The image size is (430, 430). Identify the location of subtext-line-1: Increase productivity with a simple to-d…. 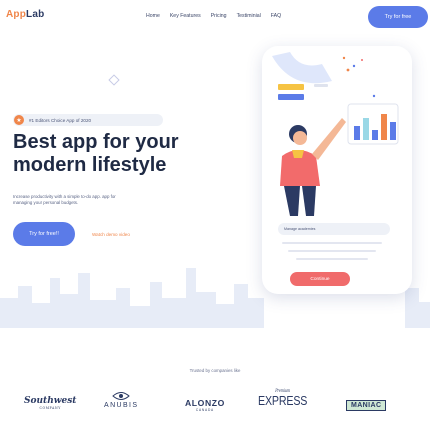
(64, 196).